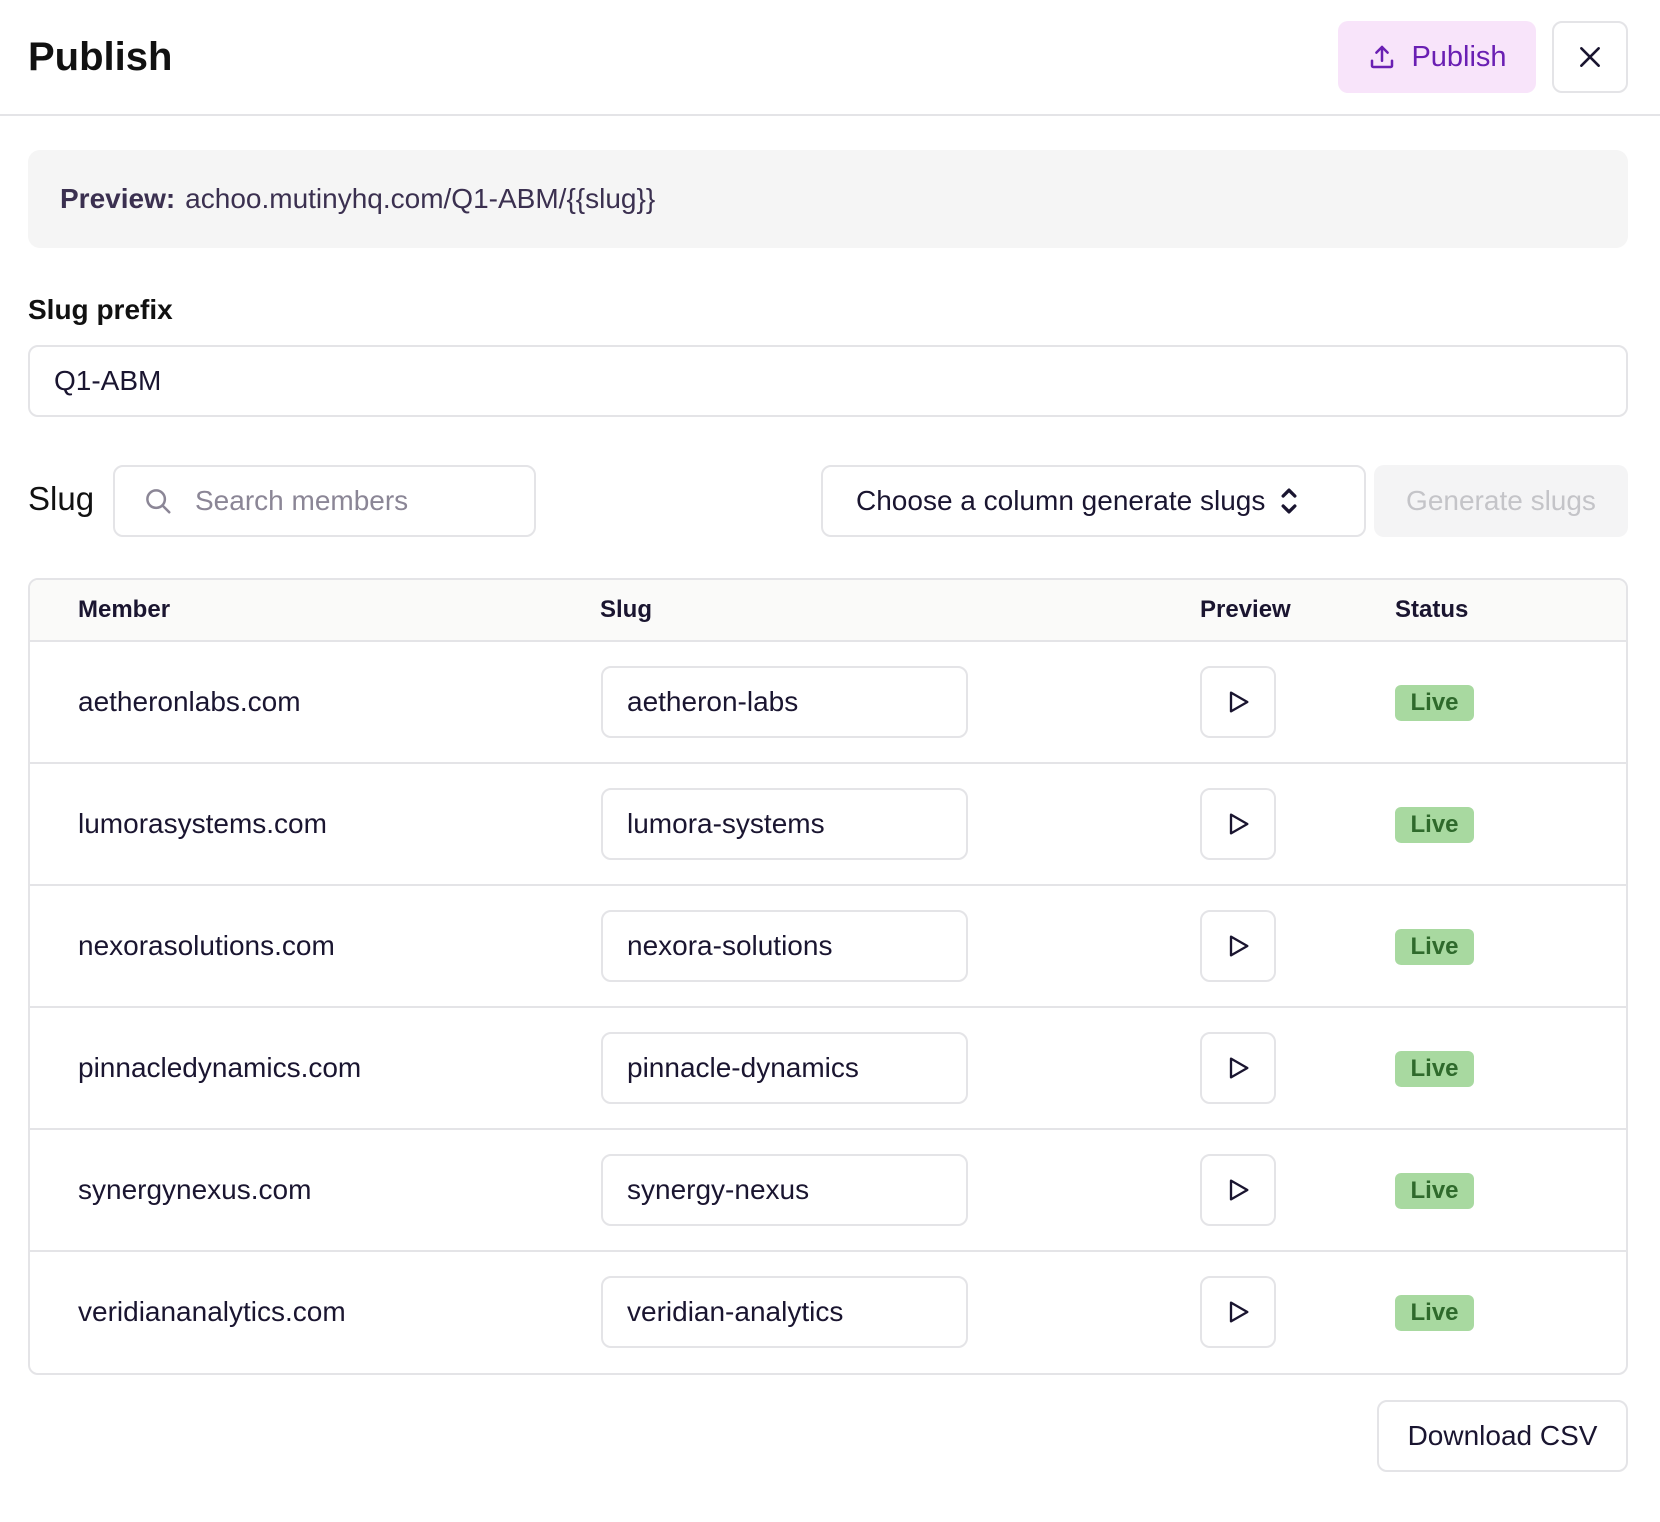 The image size is (1660, 1522). I want to click on publish-button-label: Publish, so click(1459, 56).